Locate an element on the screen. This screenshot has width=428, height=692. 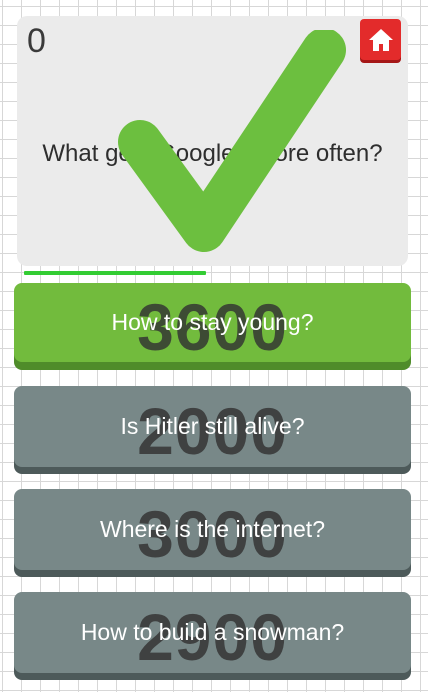
answer-button-4: 2900 How to build a snowman? is located at coordinates (212, 632).